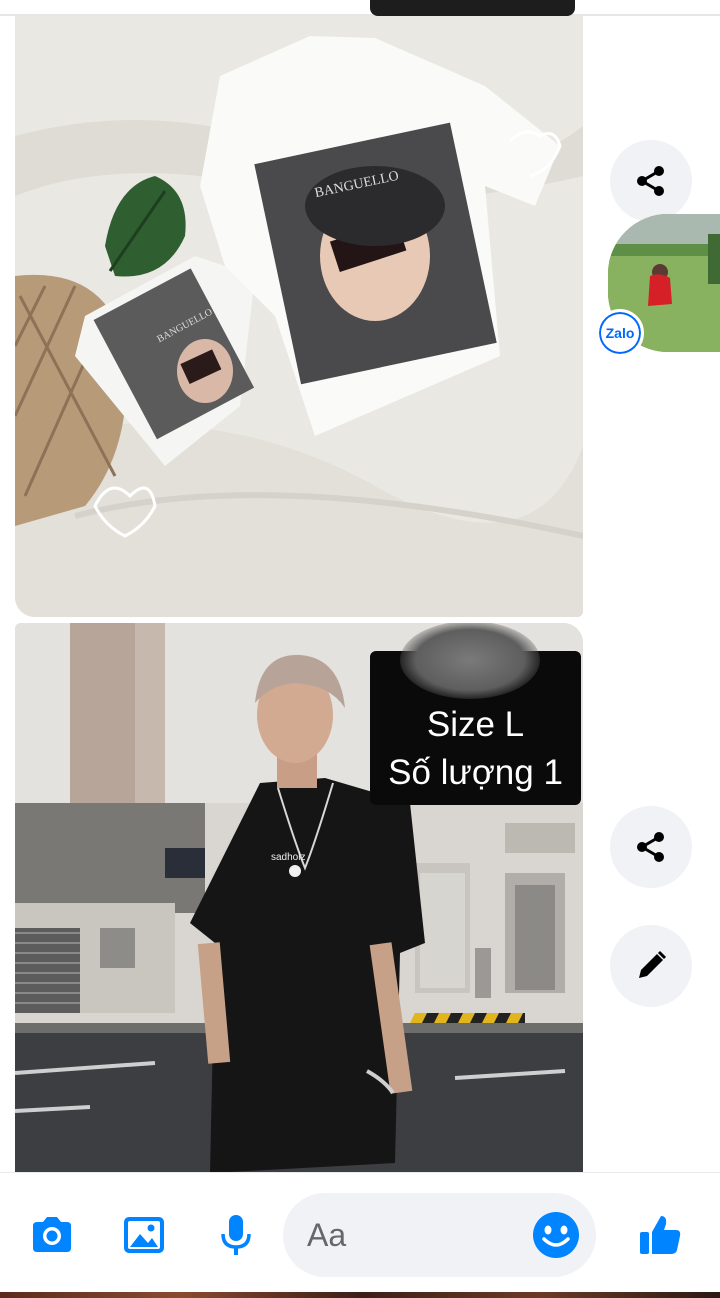 This screenshot has width=720, height=1298. Describe the element at coordinates (470, 661) in the screenshot. I see `blurred-area` at that location.